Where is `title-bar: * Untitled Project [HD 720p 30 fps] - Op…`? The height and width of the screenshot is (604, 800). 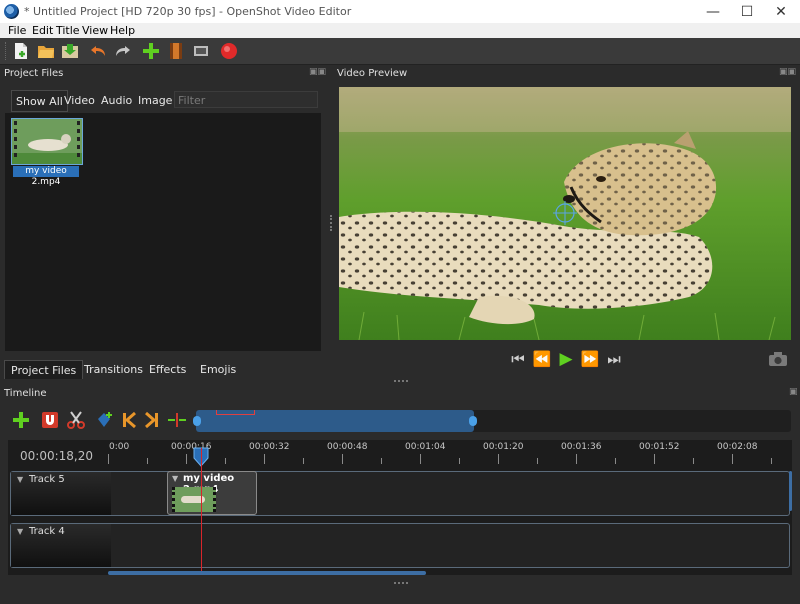 title-bar: * Untitled Project [HD 720p 30 fps] - Op… is located at coordinates (400, 11).